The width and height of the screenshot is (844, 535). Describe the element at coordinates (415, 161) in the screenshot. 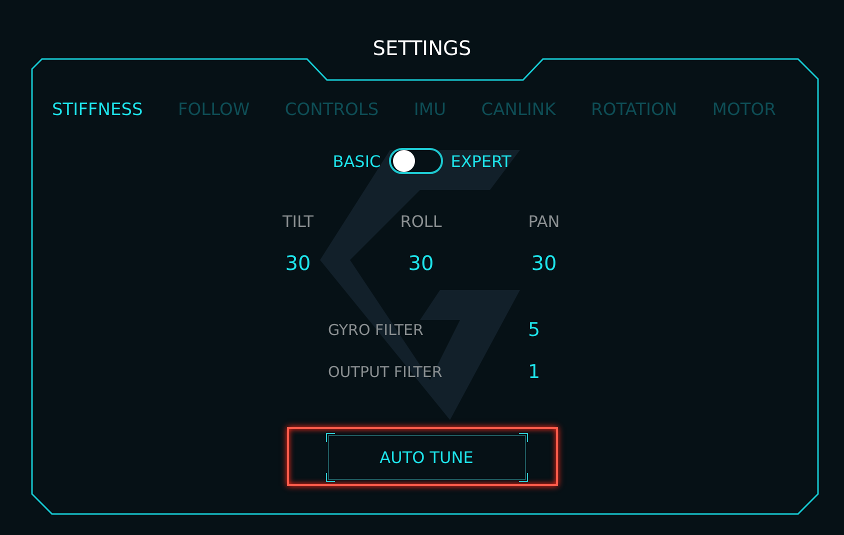

I see `mode-switch` at that location.